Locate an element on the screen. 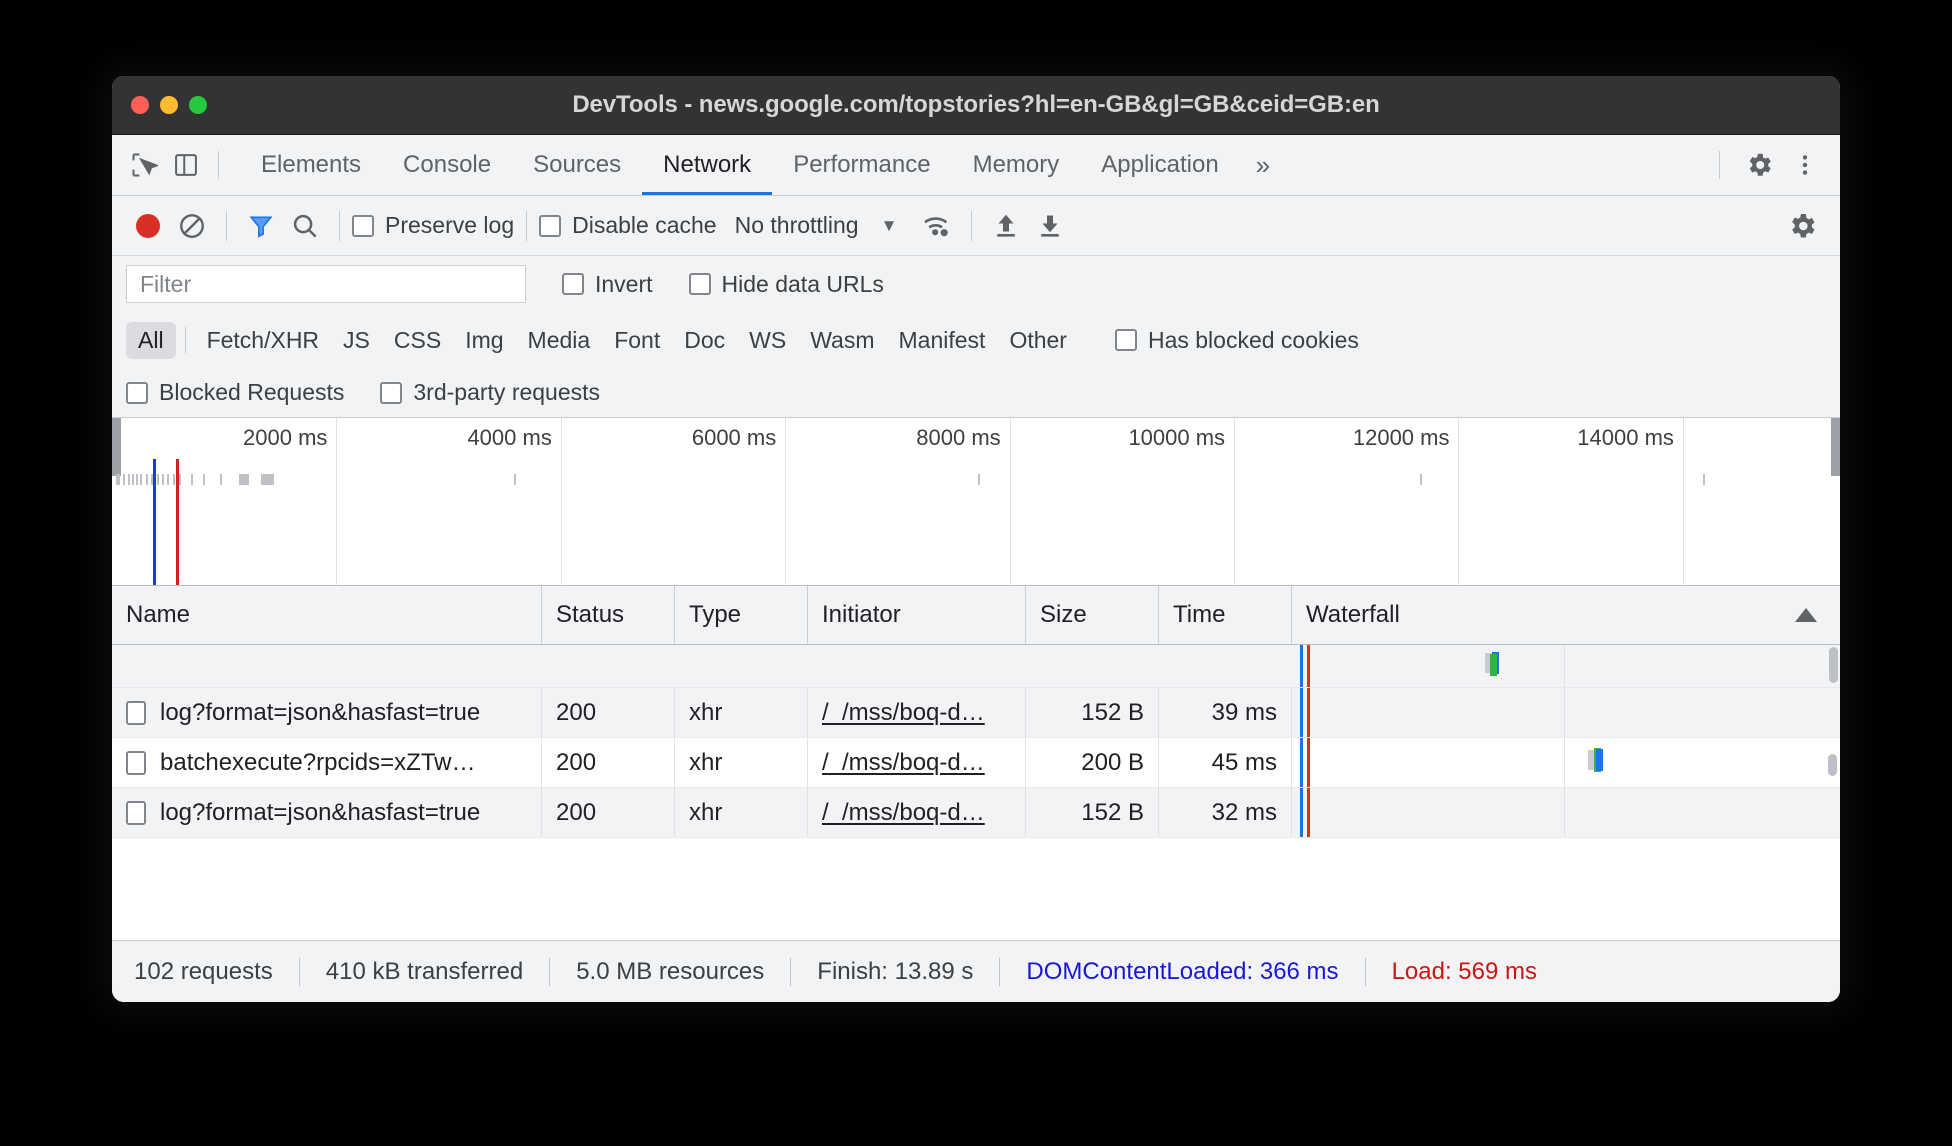  minimize-button is located at coordinates (169, 105).